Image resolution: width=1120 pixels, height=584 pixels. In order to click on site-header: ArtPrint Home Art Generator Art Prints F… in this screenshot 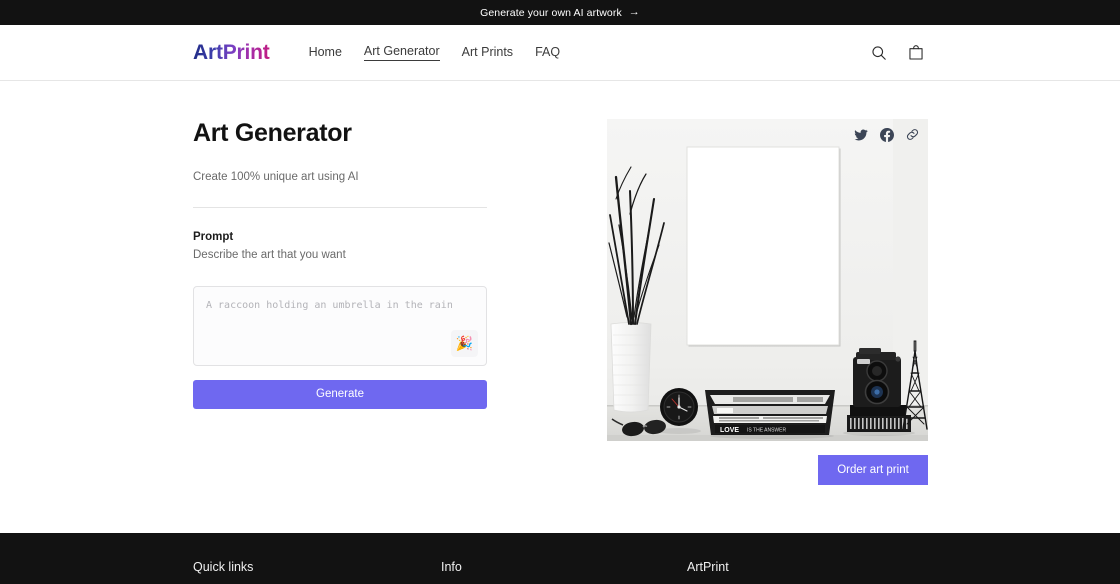, I will do `click(560, 53)`.